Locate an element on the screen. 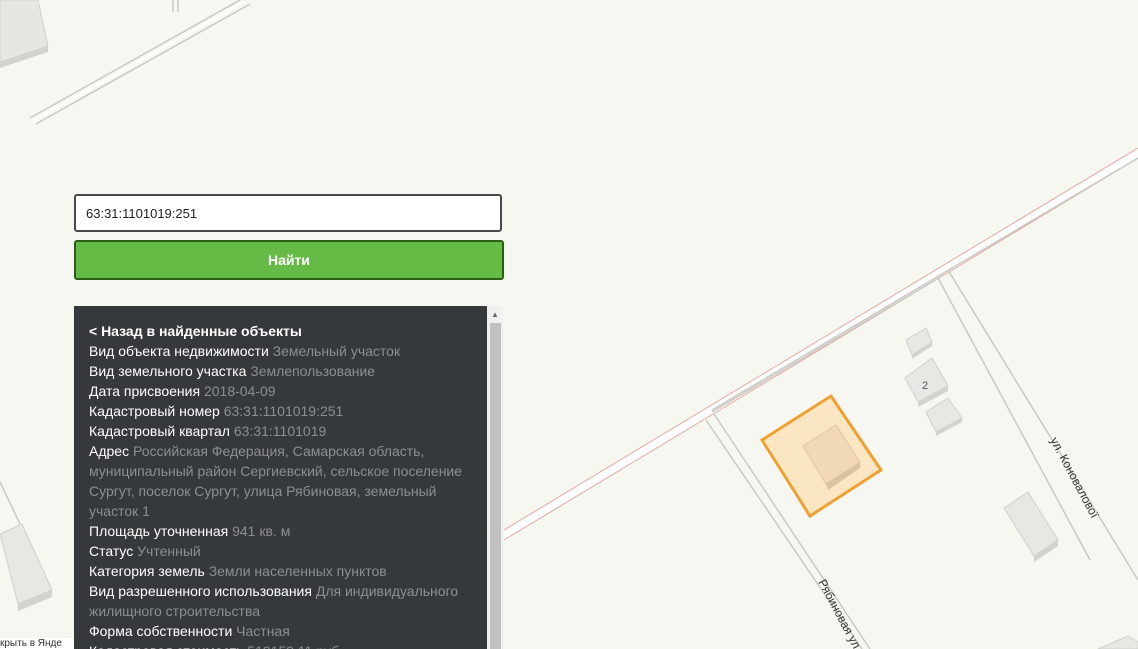 Image resolution: width=1138 pixels, height=649 pixels. info-panel-scrollbar: ▲ is located at coordinates (495, 477).